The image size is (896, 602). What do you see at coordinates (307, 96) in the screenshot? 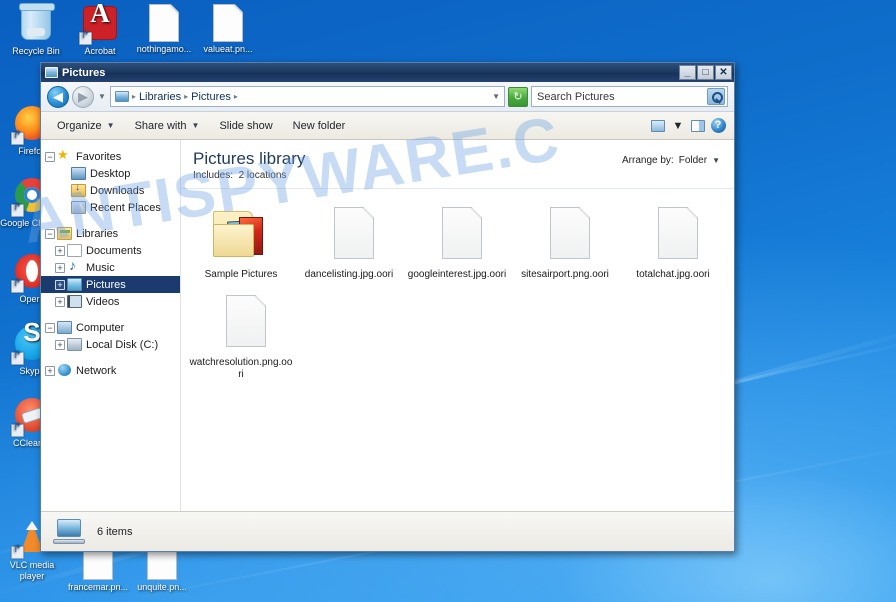
I see `address-input: ▸ Libraries ▸ Pictures ▸ ▼` at bounding box center [307, 96].